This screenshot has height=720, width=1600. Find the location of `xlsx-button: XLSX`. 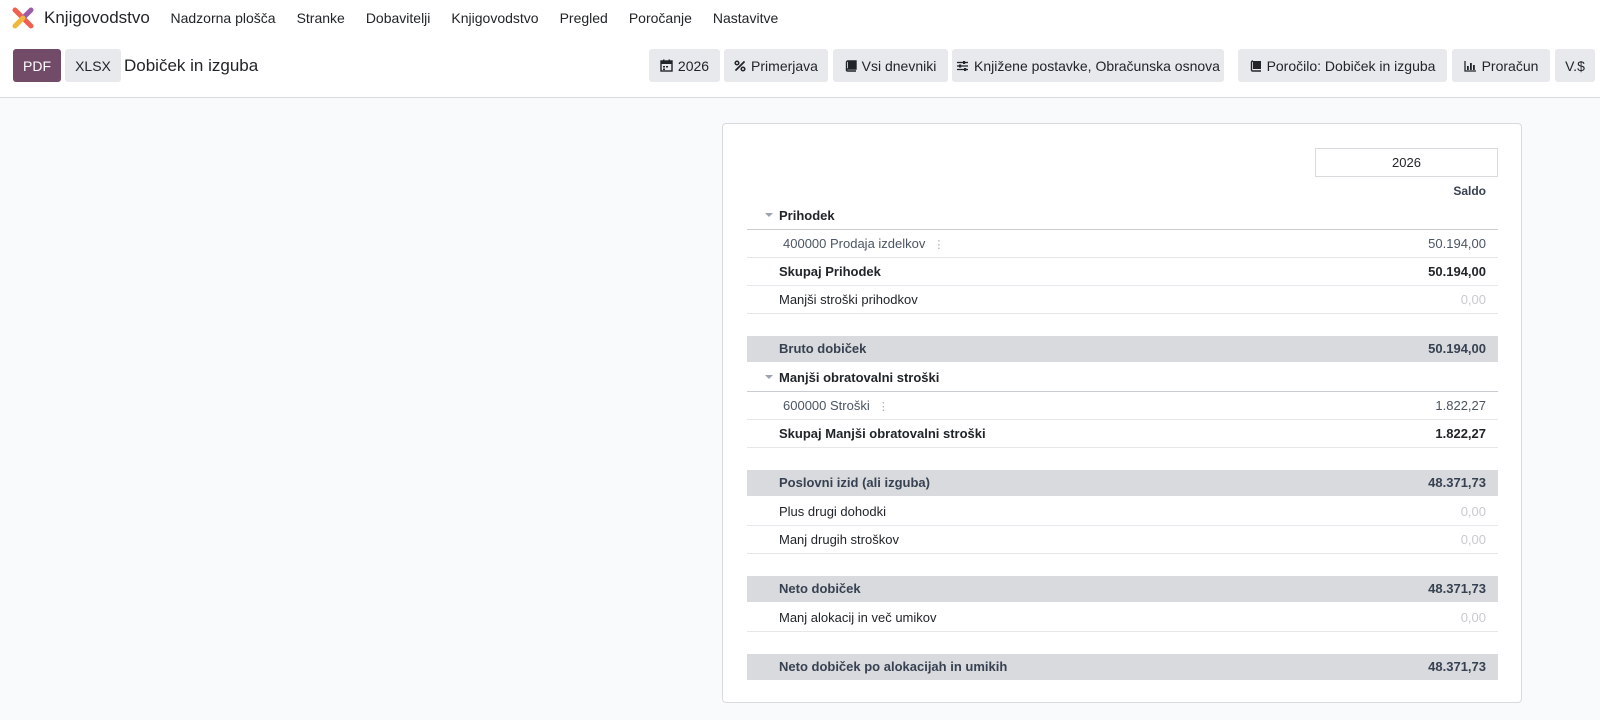

xlsx-button: XLSX is located at coordinates (93, 65).